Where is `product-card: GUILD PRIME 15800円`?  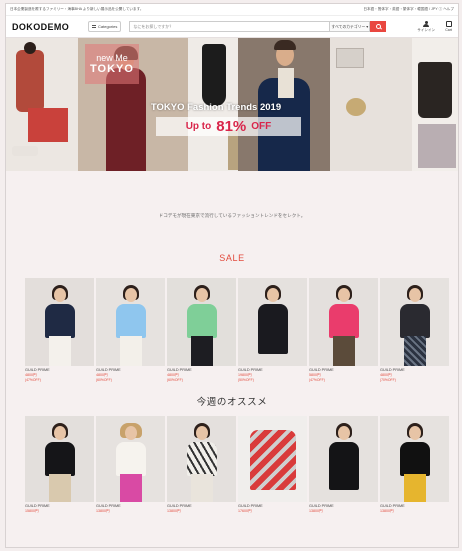
product-card: GUILD PRIME 15800円 is located at coordinates (59, 465).